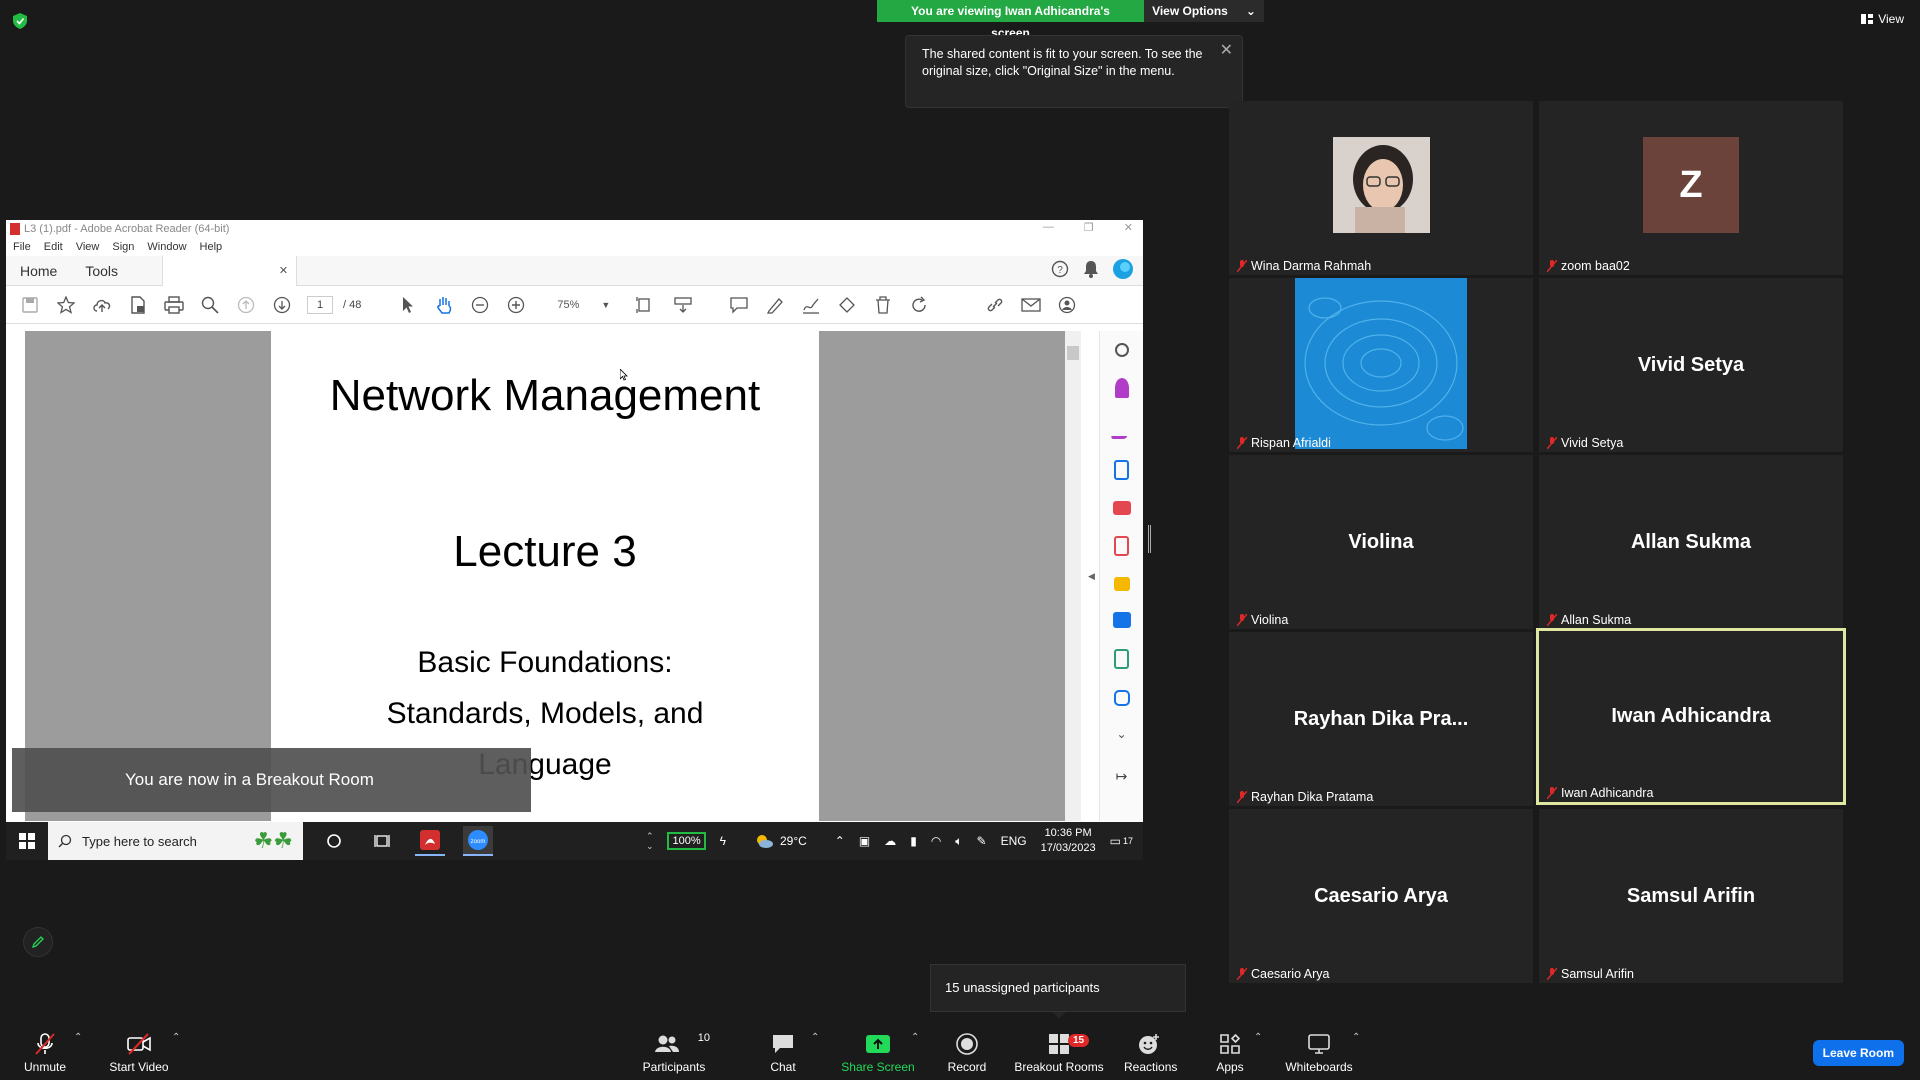 Image resolution: width=1920 pixels, height=1080 pixels. I want to click on zoom-tool-icon, so click(1121, 350).